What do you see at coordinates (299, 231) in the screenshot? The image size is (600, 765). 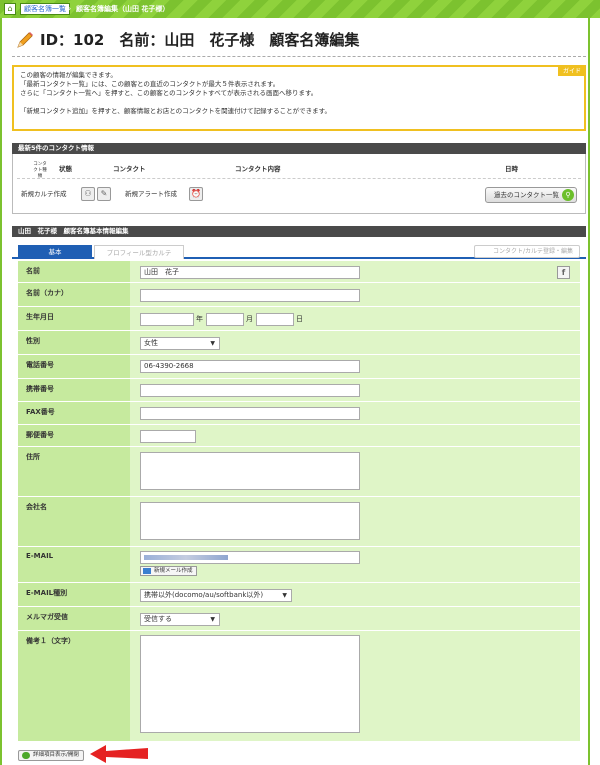 I see `basic-info-section-header: 山田 花子様 顧客名簿基本情報編集` at bounding box center [299, 231].